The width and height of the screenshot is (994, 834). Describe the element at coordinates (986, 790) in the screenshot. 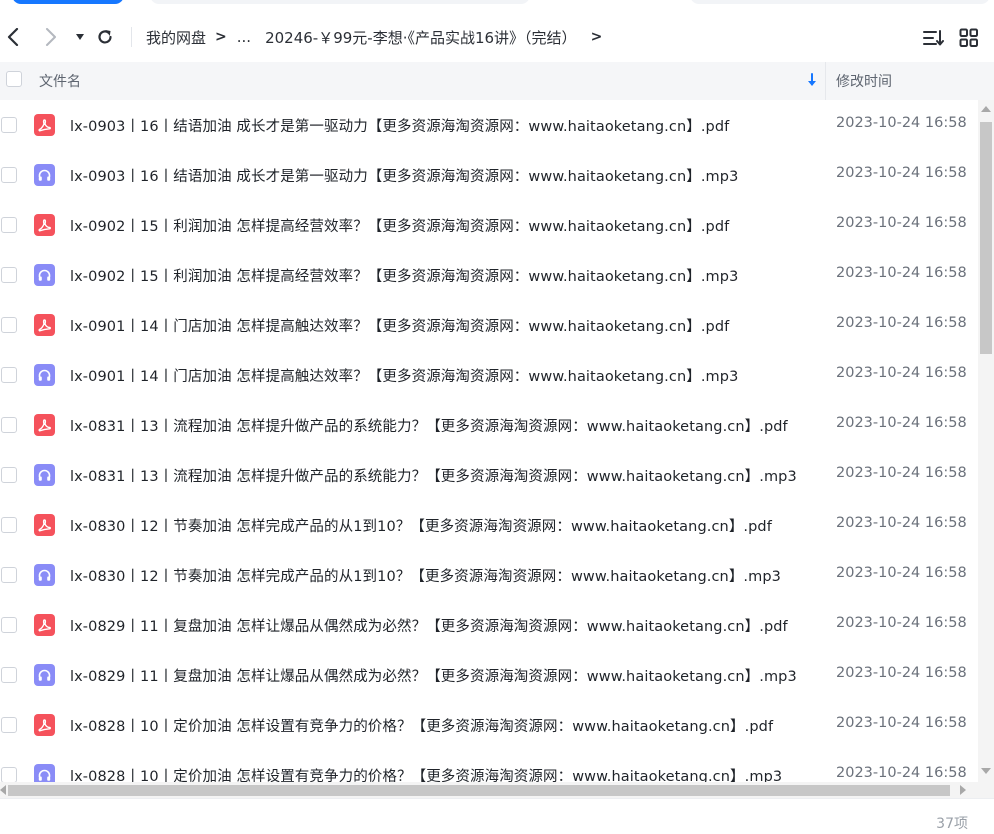

I see `scrollbar-corner` at that location.